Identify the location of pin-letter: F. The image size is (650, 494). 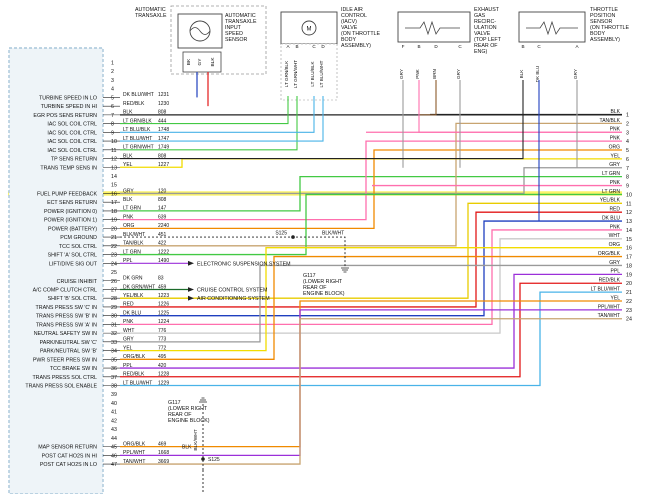
(403, 46).